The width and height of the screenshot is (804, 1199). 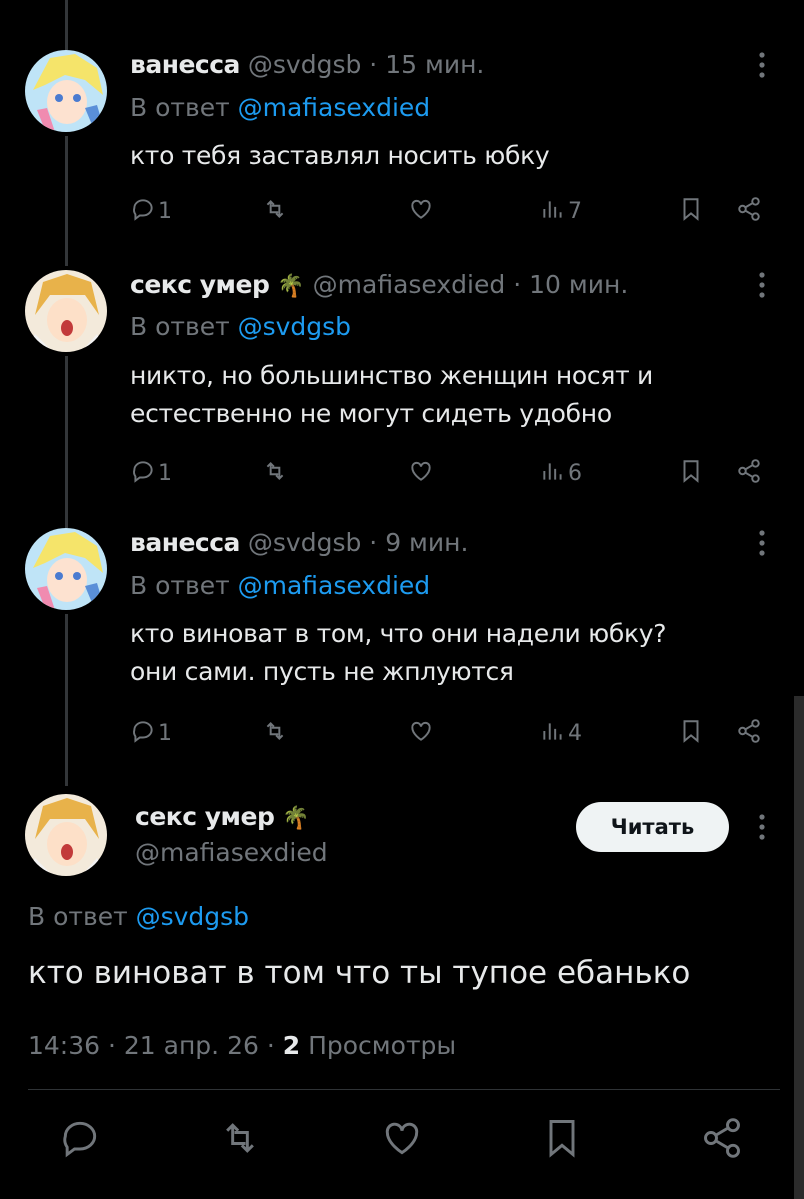 I want to click on views-count: 7, so click(x=575, y=211).